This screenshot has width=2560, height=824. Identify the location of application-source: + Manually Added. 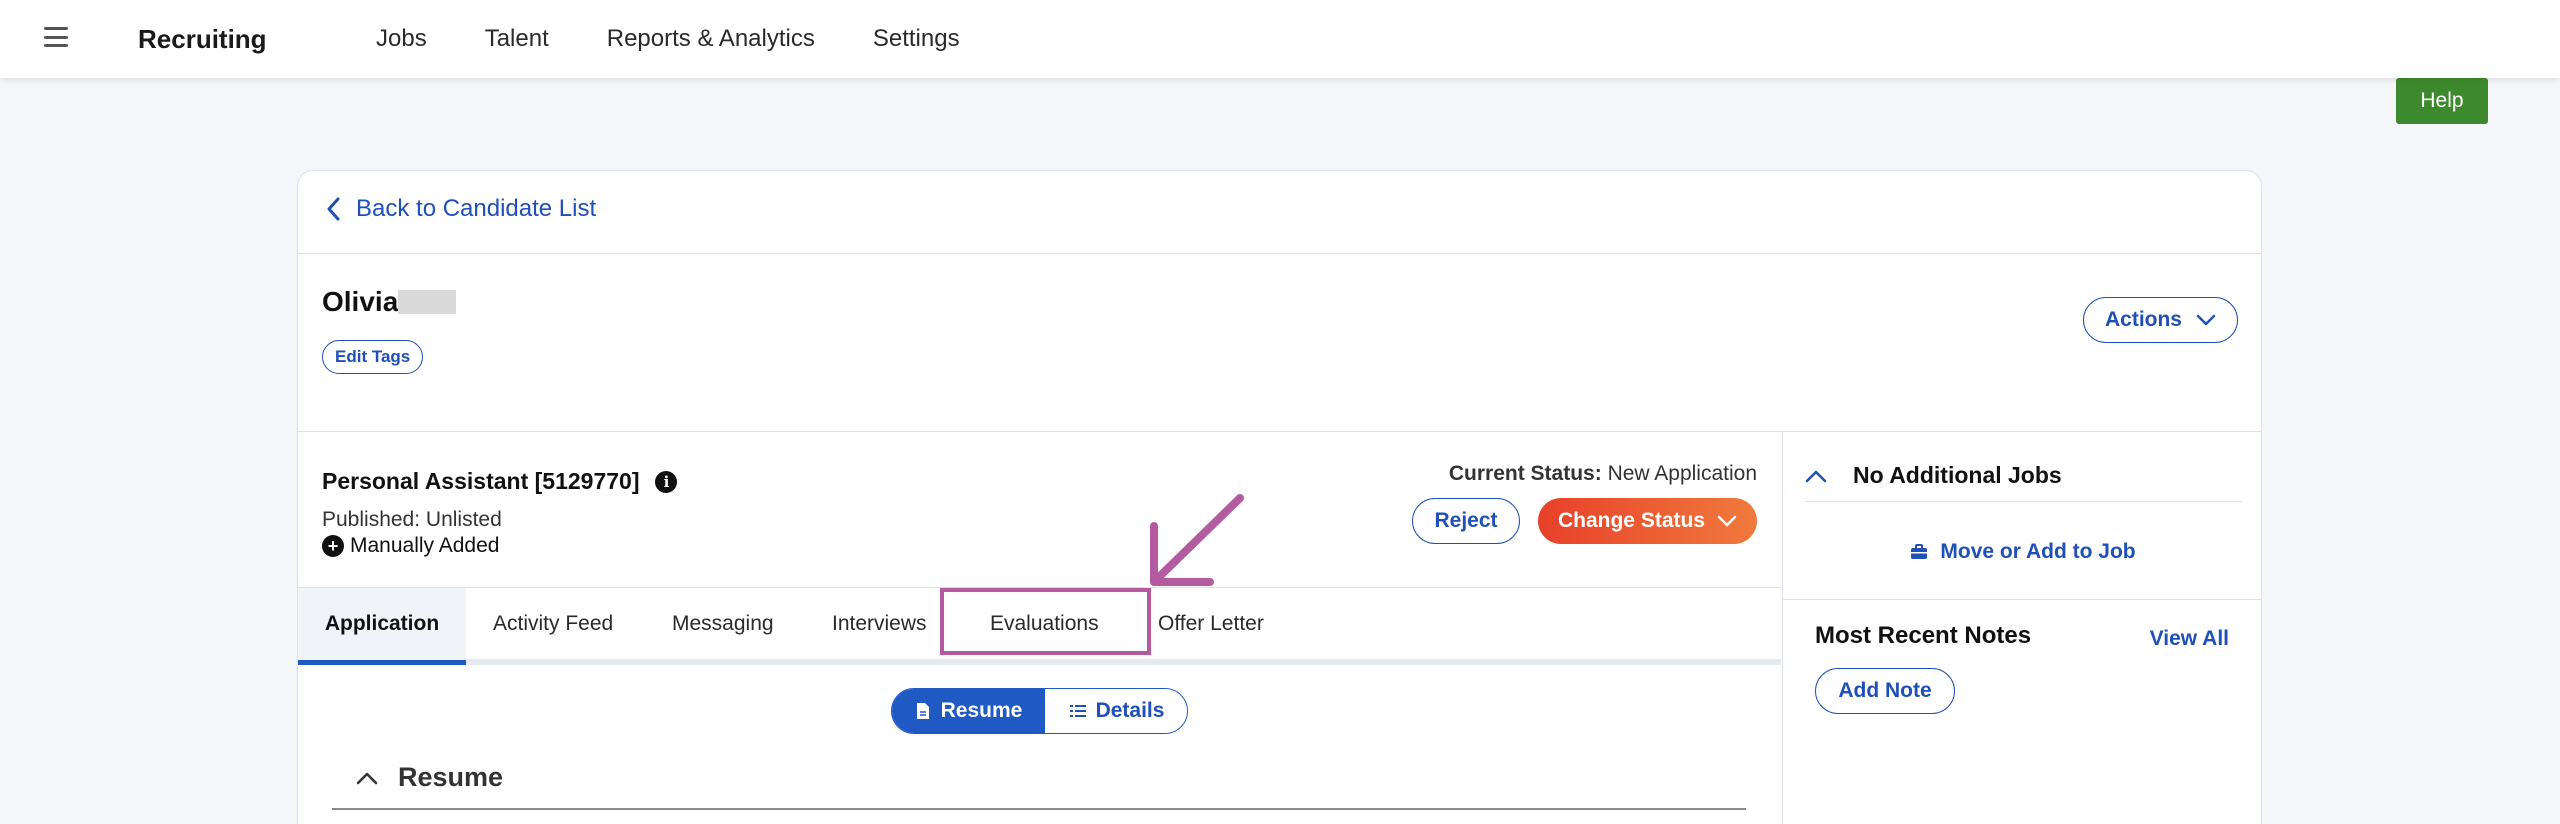
(410, 546).